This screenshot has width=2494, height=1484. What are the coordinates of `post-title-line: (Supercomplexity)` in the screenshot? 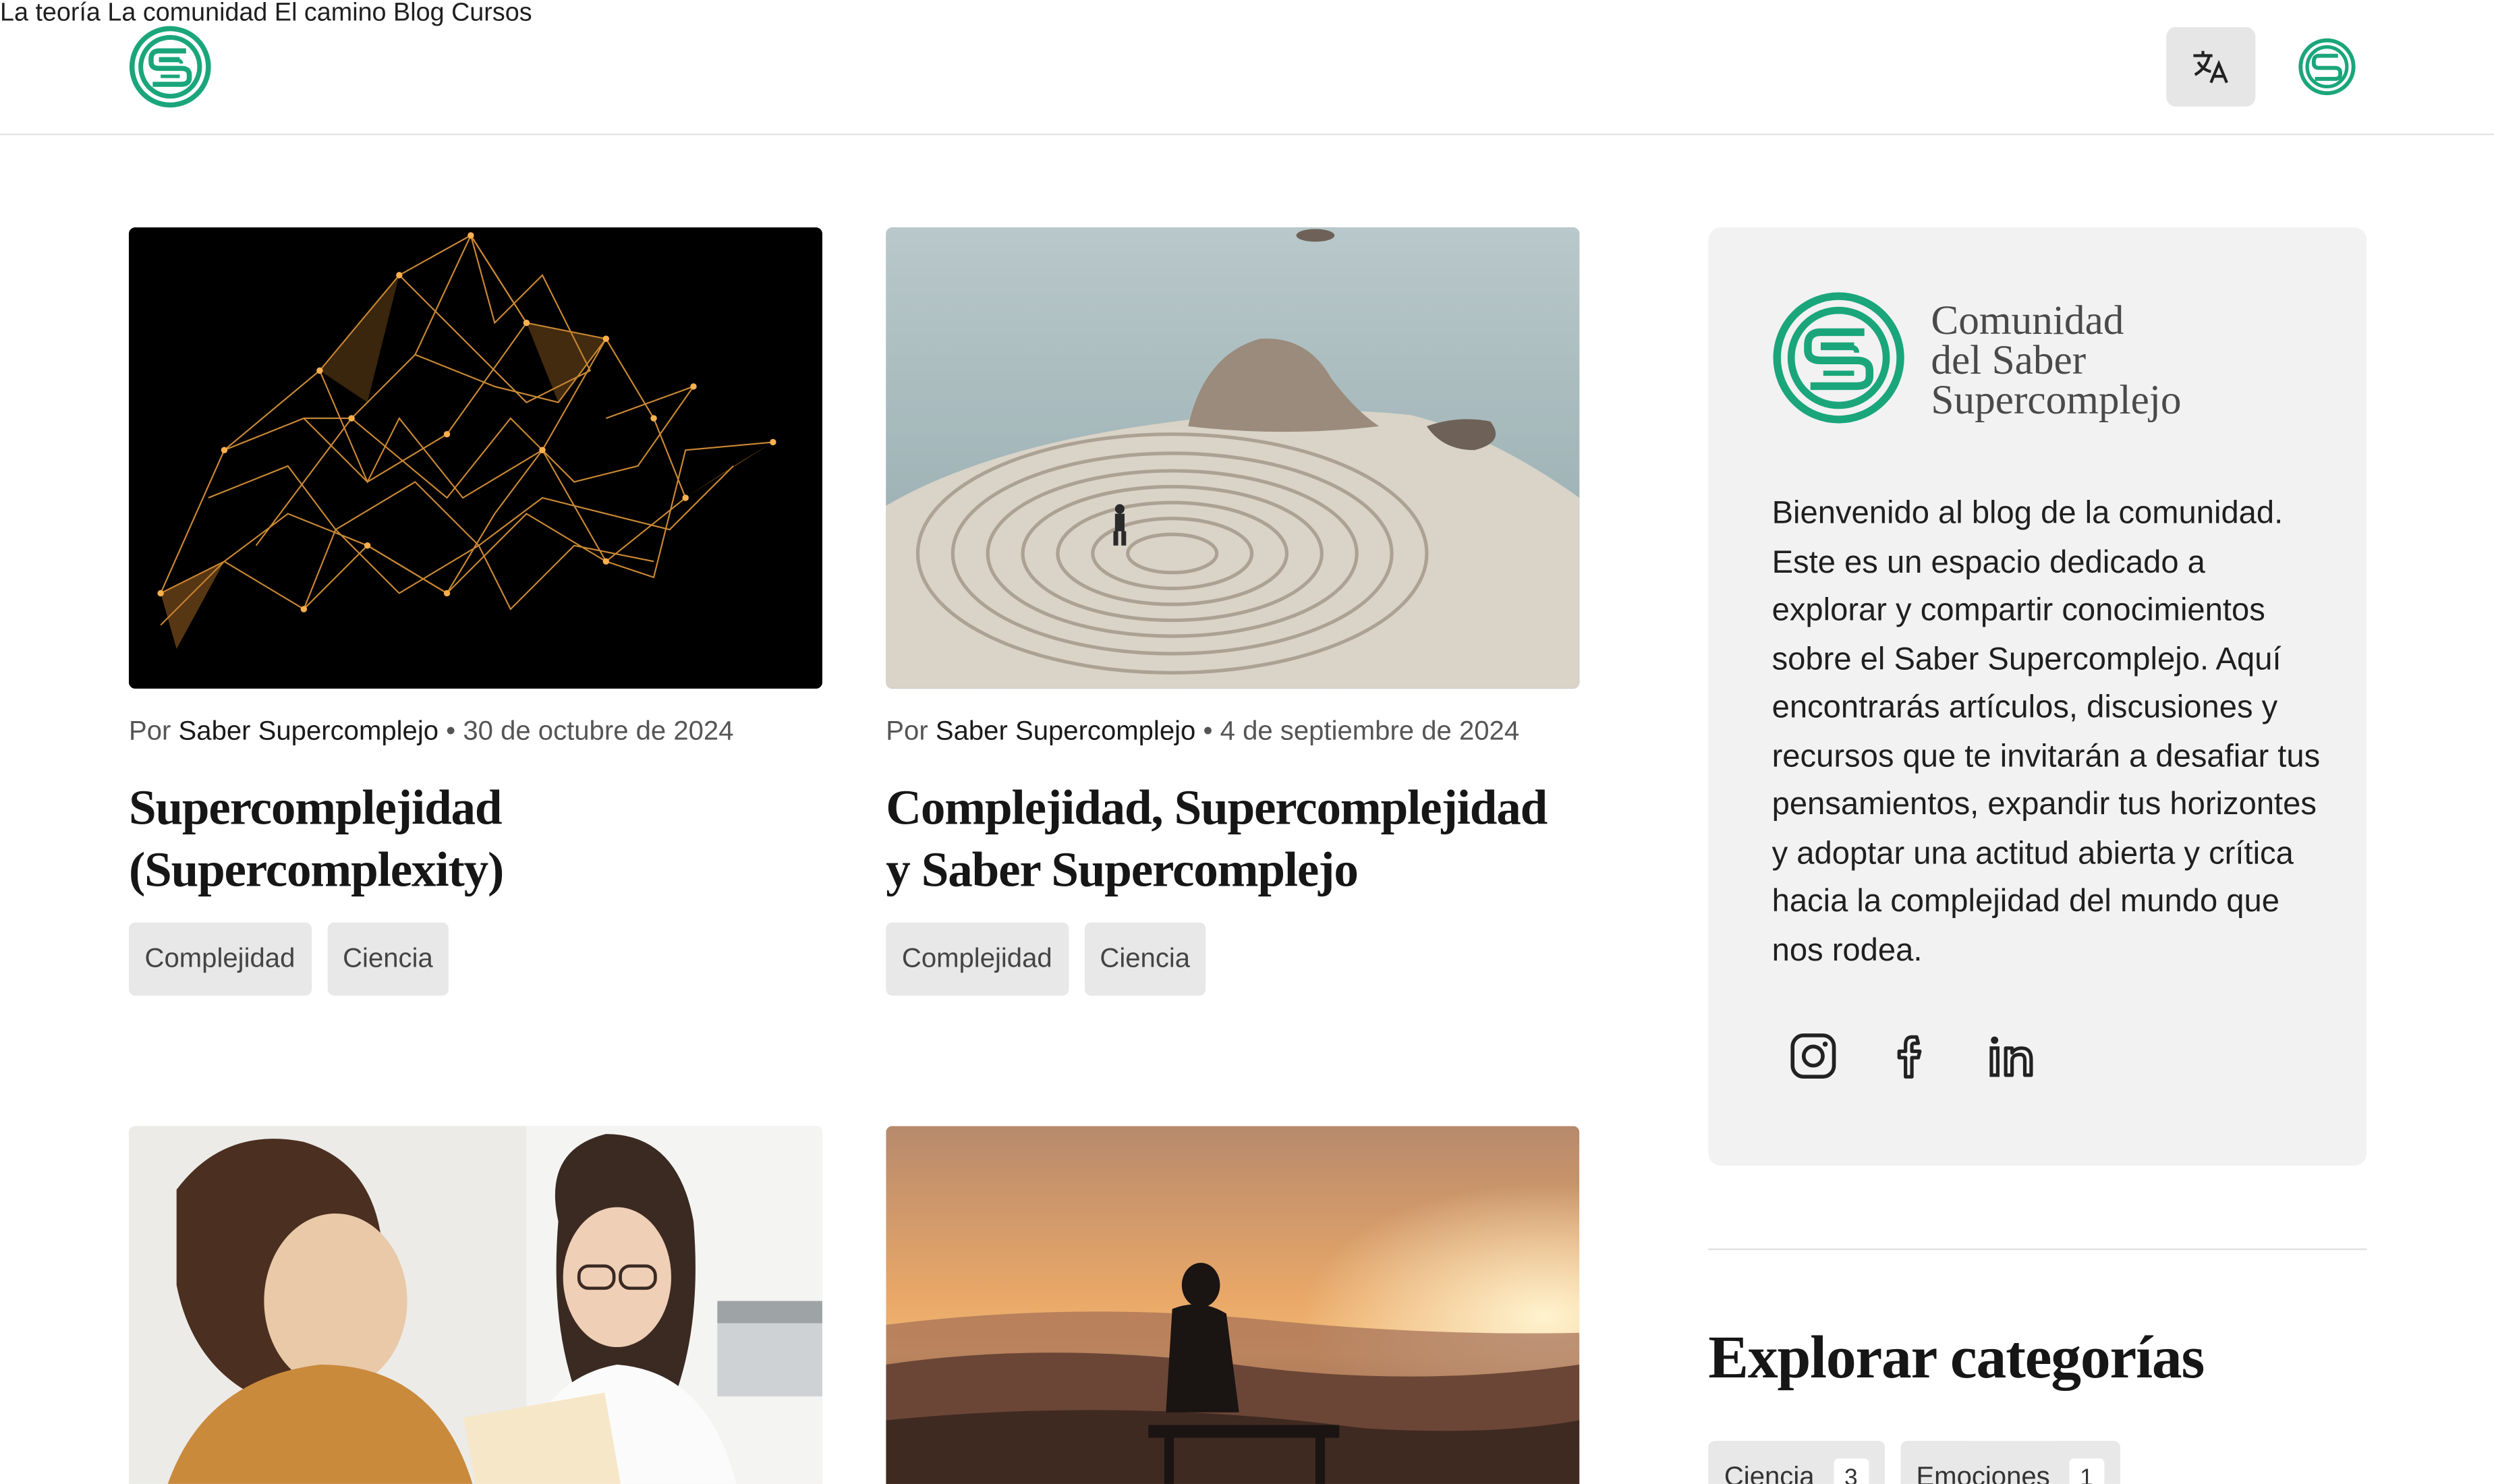 It's located at (316, 869).